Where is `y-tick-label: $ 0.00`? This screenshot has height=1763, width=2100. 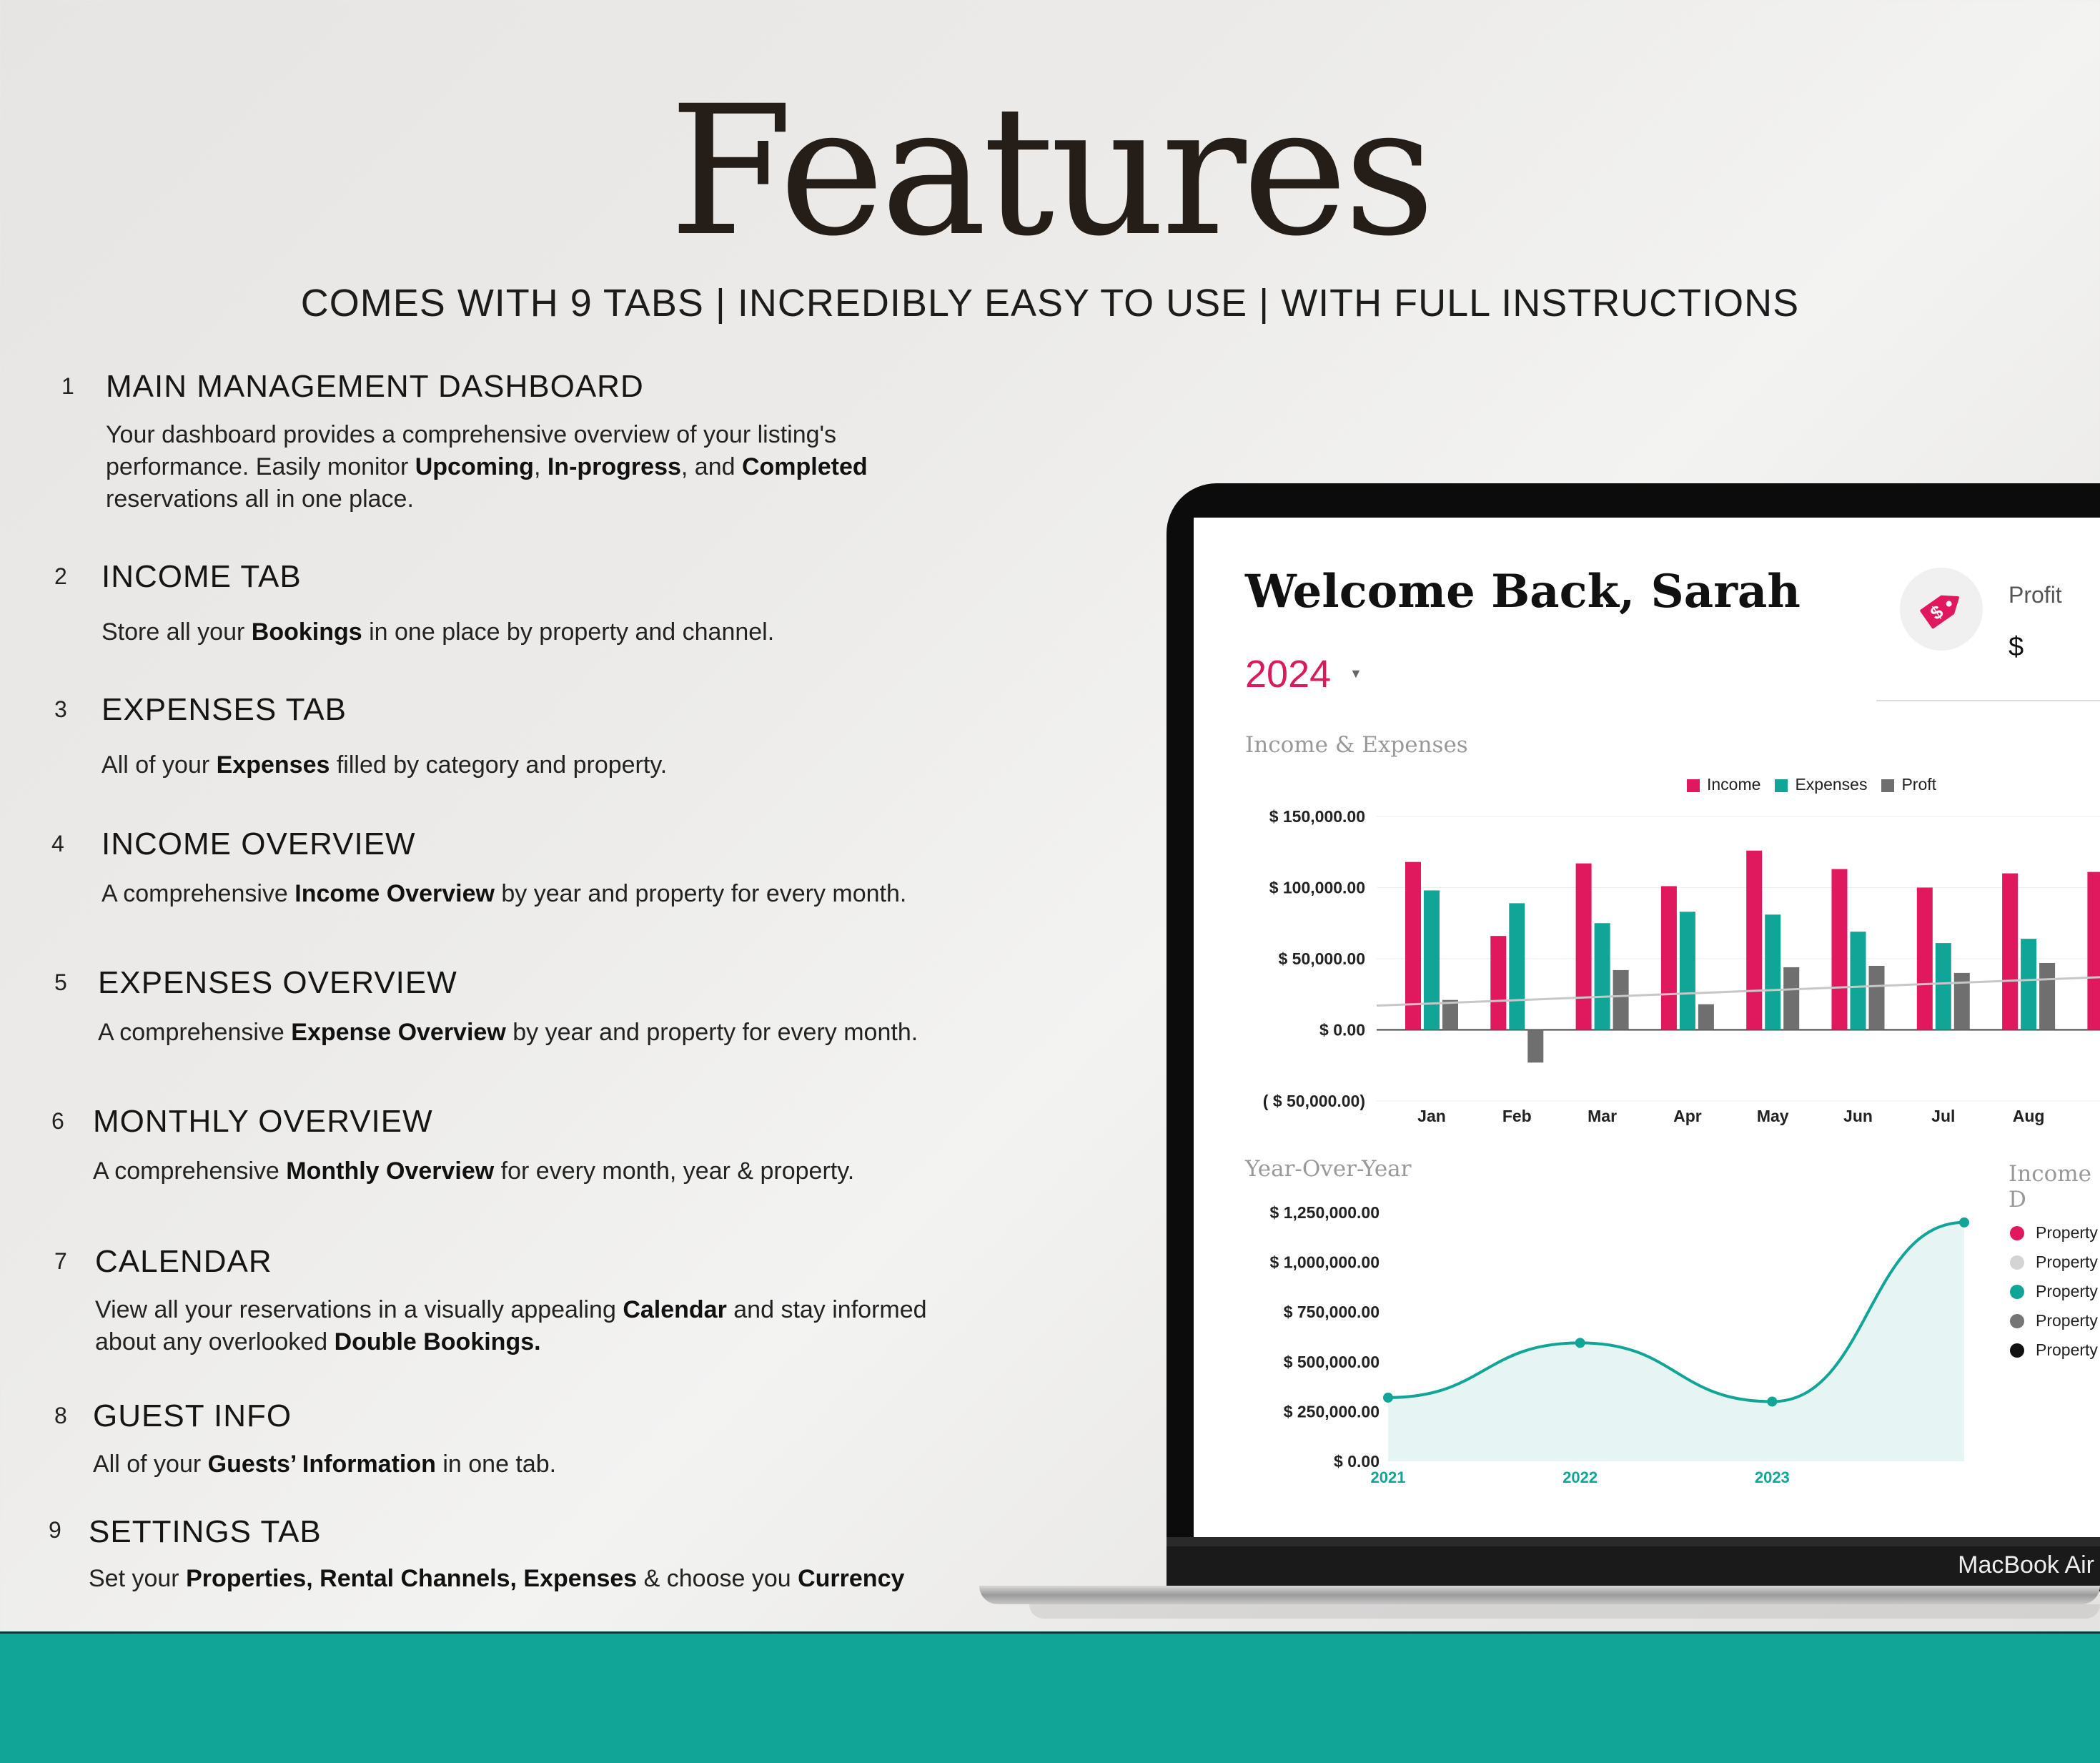 y-tick-label: $ 0.00 is located at coordinates (1342, 1030).